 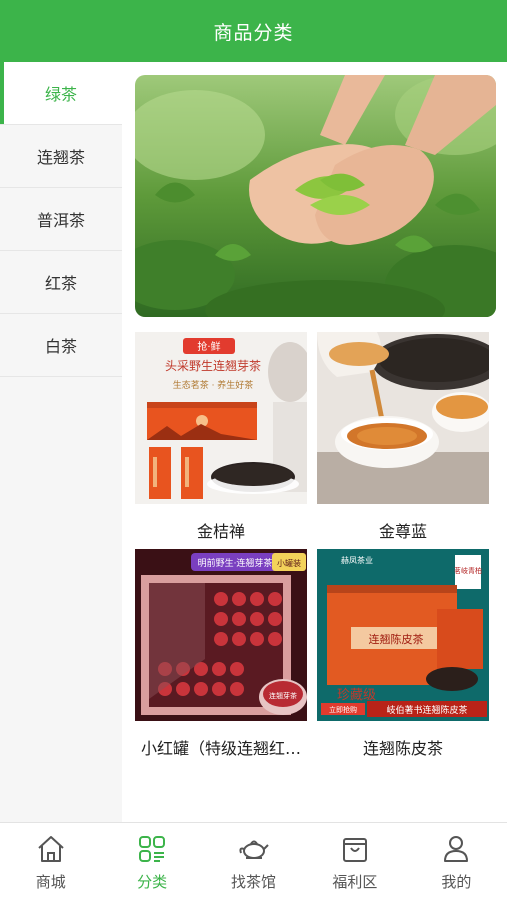 I want to click on sidebar-item-black-tea: 红茶, so click(x=61, y=282).